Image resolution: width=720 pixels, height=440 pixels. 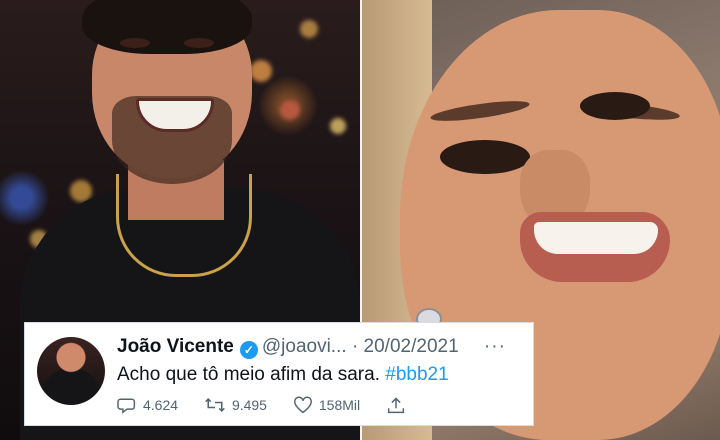 I want to click on heart-icon, so click(x=302, y=405).